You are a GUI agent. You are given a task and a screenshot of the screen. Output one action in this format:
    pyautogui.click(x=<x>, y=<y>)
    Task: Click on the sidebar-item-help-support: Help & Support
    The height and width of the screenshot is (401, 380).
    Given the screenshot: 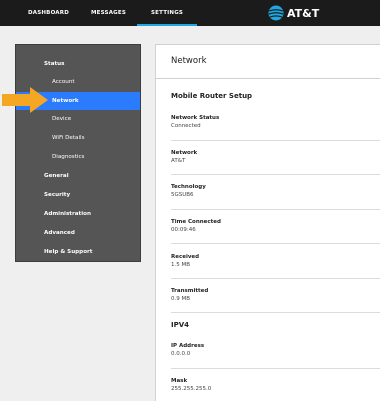 What is the action you would take?
    pyautogui.click(x=78, y=252)
    